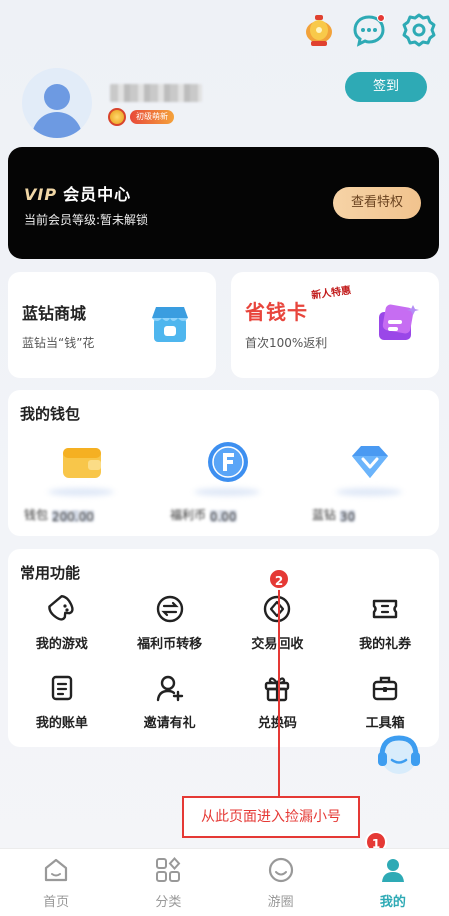 Image resolution: width=449 pixels, height=916 pixels. I want to click on wallet-item-balance: 钱包 200.00, so click(80, 480).